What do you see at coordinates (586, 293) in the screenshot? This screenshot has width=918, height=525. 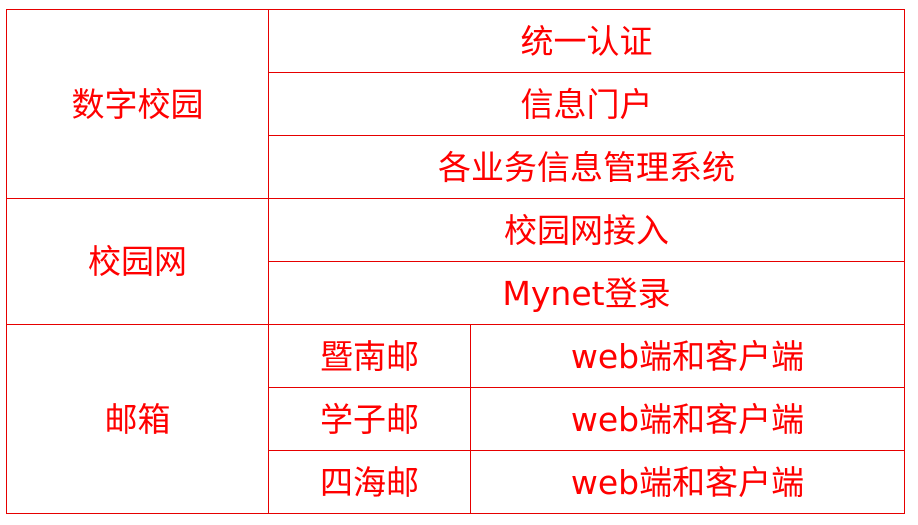 I see `item-mynet-login: Mynet登录` at bounding box center [586, 293].